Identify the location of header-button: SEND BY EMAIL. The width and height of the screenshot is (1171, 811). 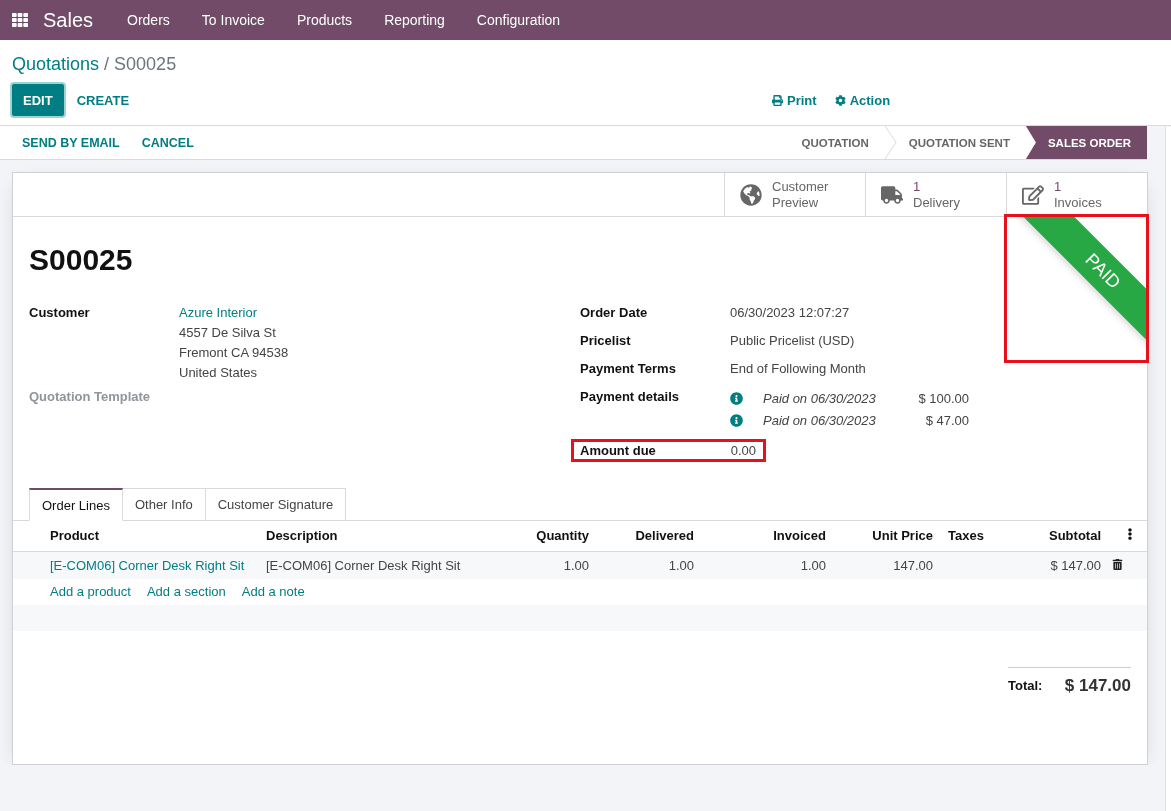
(71, 142).